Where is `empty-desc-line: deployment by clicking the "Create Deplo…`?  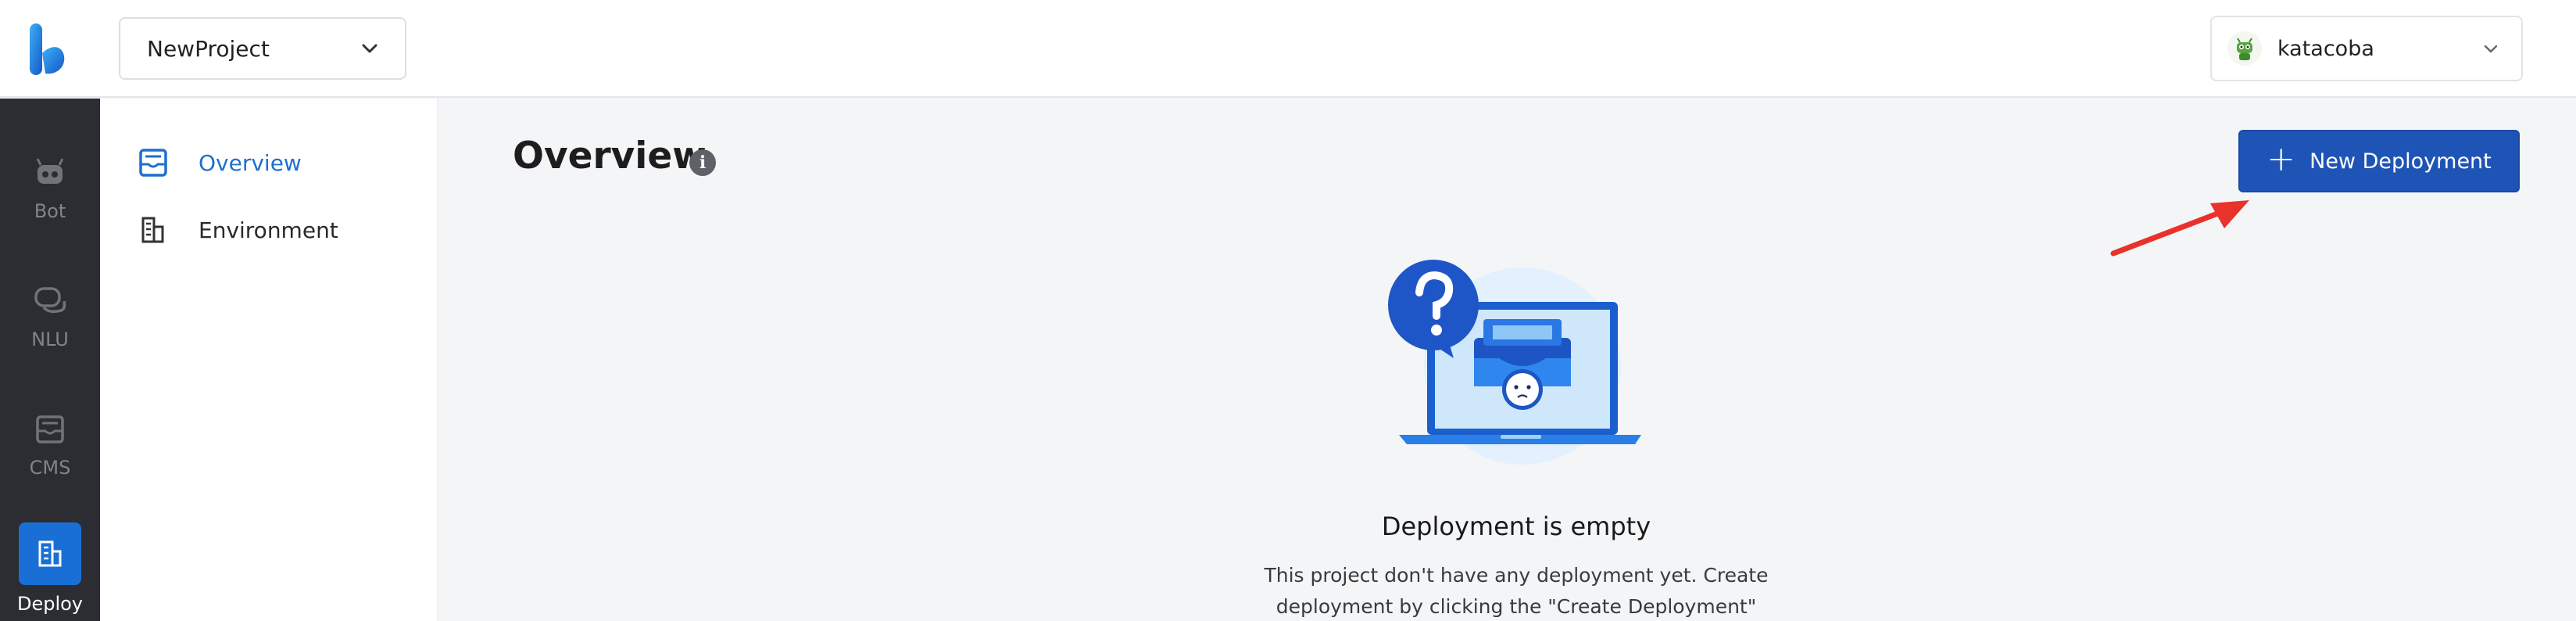 empty-desc-line: deployment by clicking the "Create Deplo… is located at coordinates (1516, 606).